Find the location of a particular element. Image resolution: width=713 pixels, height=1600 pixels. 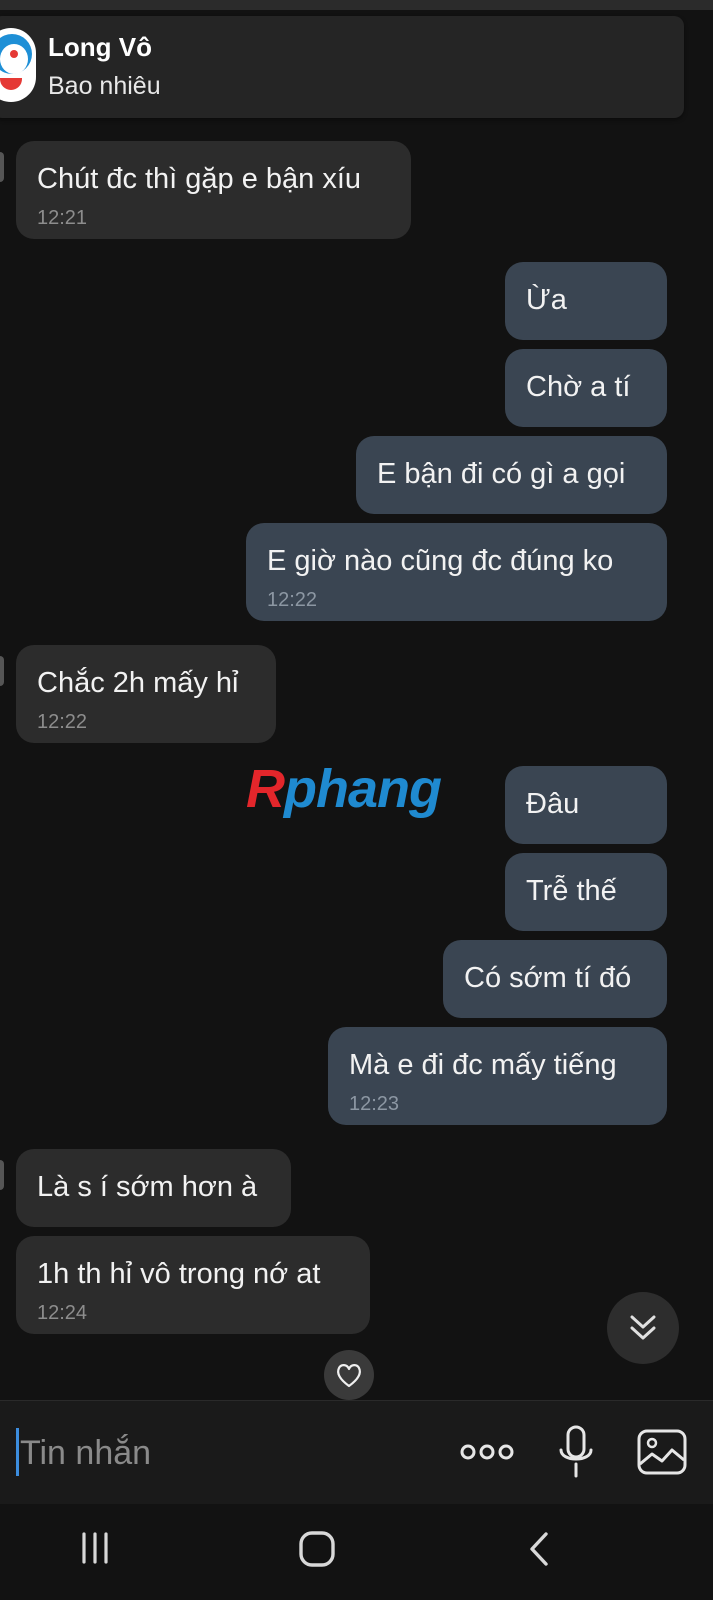

message-bubble-incoming: Chắc 2h mấy hỉ 12:22 is located at coordinates (146, 694).